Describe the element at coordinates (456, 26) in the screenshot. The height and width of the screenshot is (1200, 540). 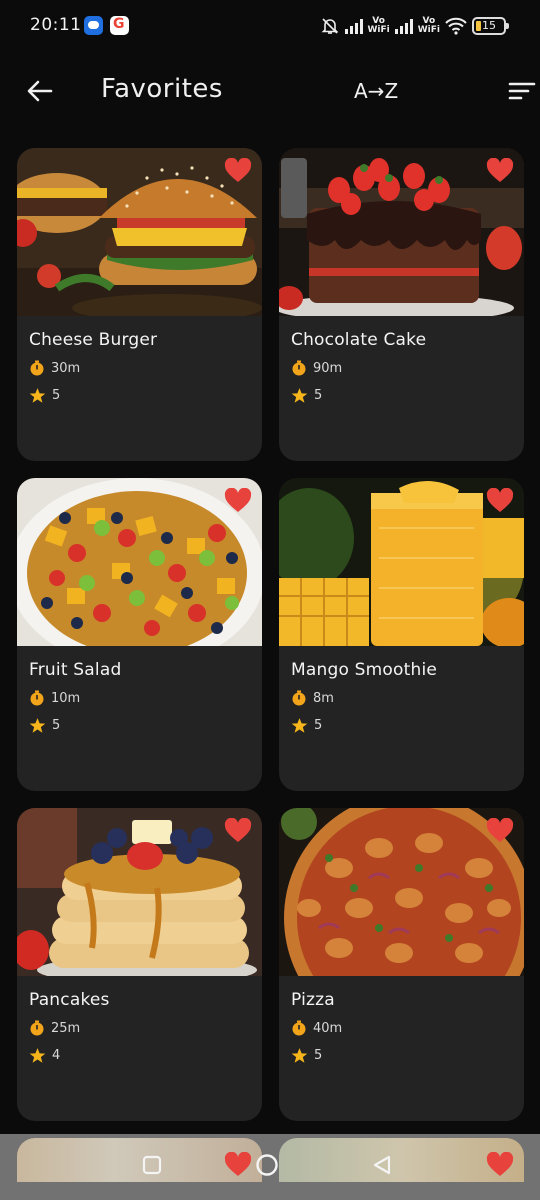
I see `wifi-icon` at that location.